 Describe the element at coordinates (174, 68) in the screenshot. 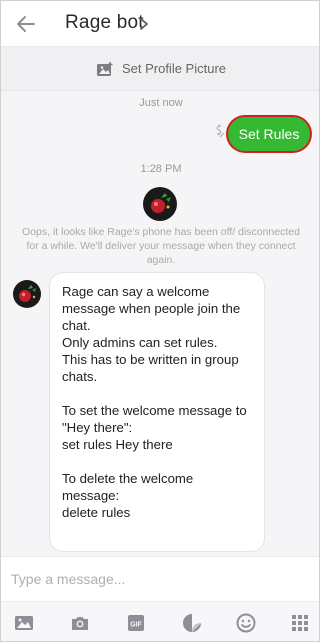

I see `set-profile-picture-label: Set Profile Picture` at that location.